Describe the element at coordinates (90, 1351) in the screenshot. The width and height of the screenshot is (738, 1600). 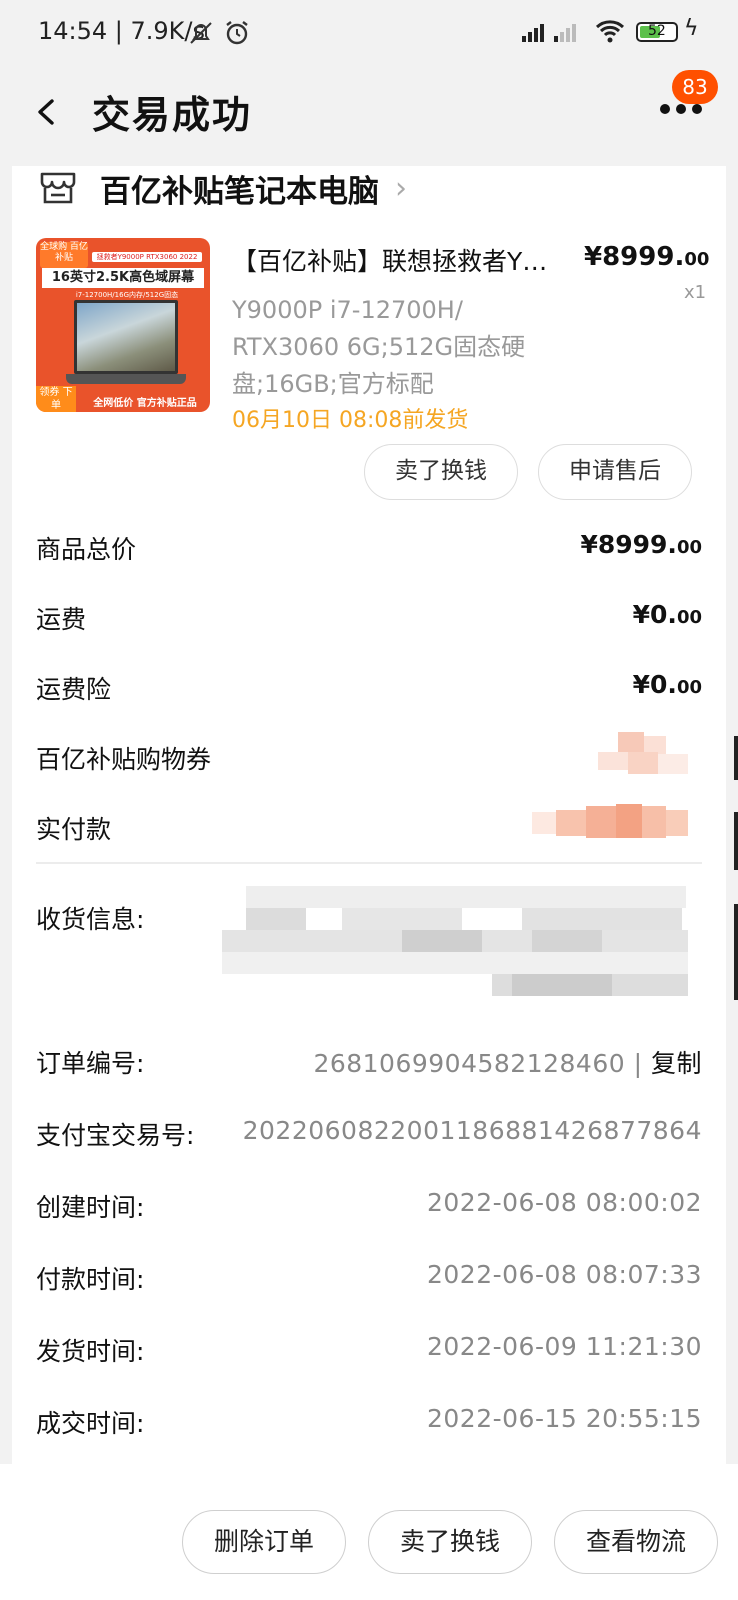
I see `shipped-label: 发货时间:` at that location.